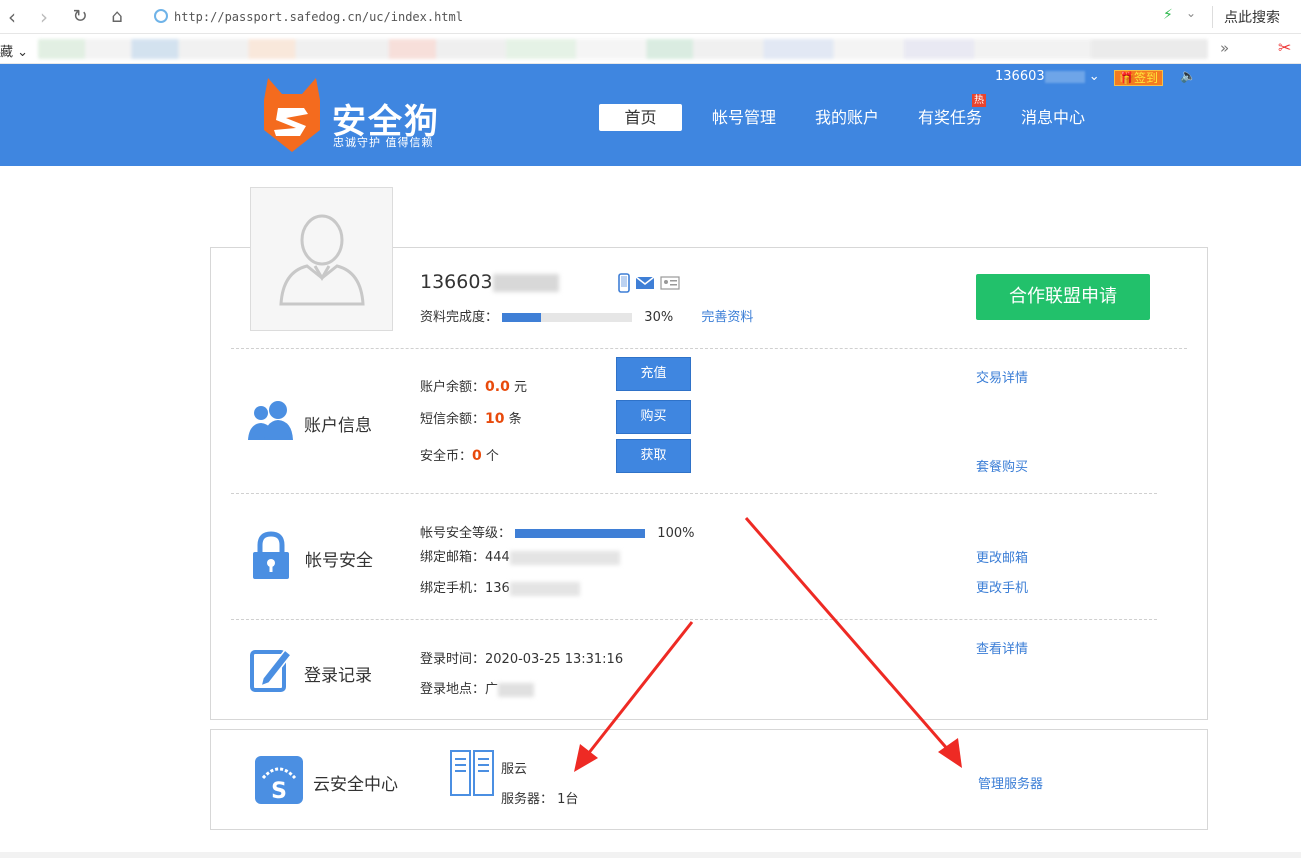 This screenshot has height=858, width=1301. I want to click on signin-button: 🎁签到, so click(1138, 78).